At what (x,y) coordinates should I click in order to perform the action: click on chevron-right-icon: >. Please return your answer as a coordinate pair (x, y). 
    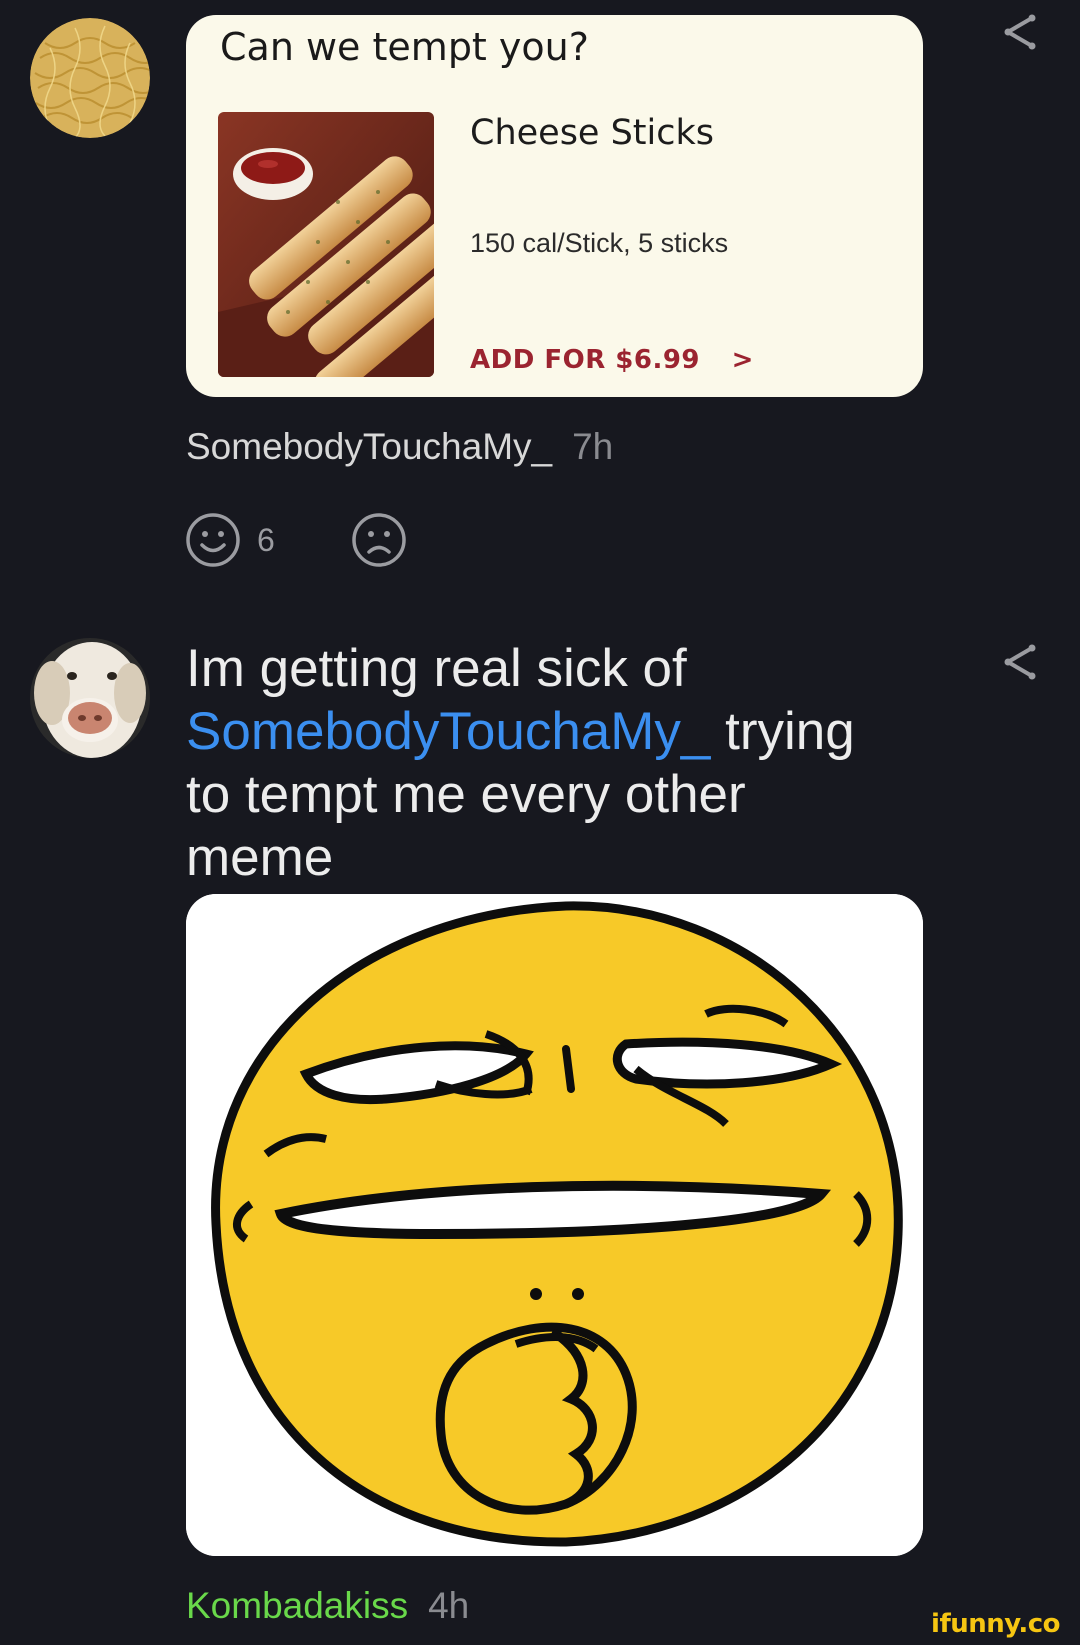
    Looking at the image, I should click on (742, 360).